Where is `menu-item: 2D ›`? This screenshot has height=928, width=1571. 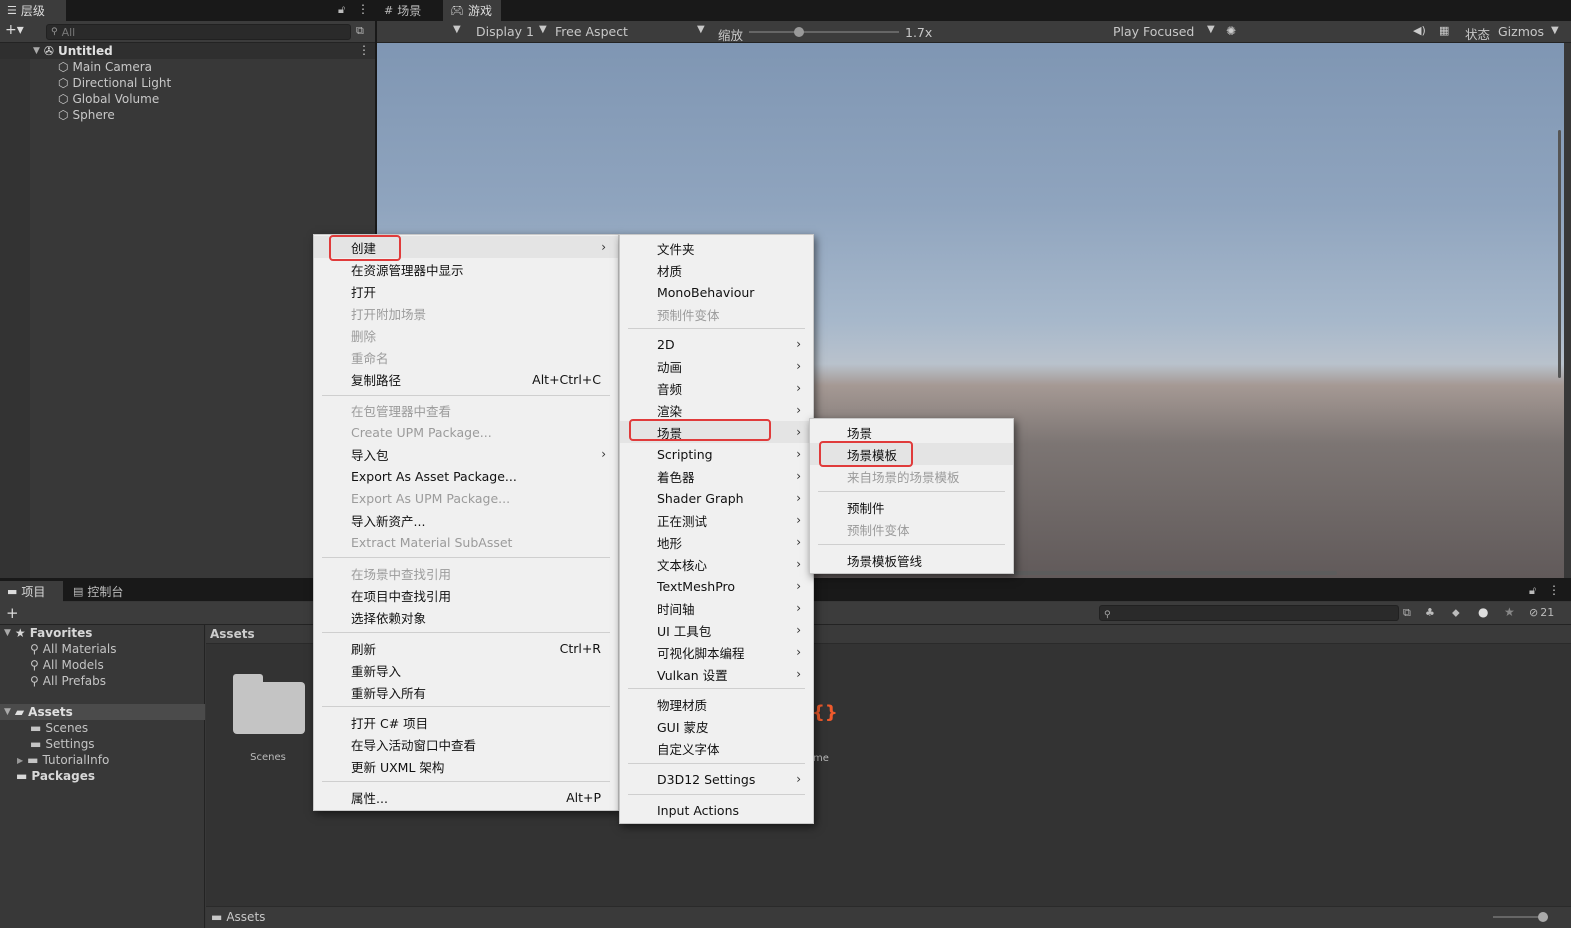
menu-item: 2D › is located at coordinates (716, 344).